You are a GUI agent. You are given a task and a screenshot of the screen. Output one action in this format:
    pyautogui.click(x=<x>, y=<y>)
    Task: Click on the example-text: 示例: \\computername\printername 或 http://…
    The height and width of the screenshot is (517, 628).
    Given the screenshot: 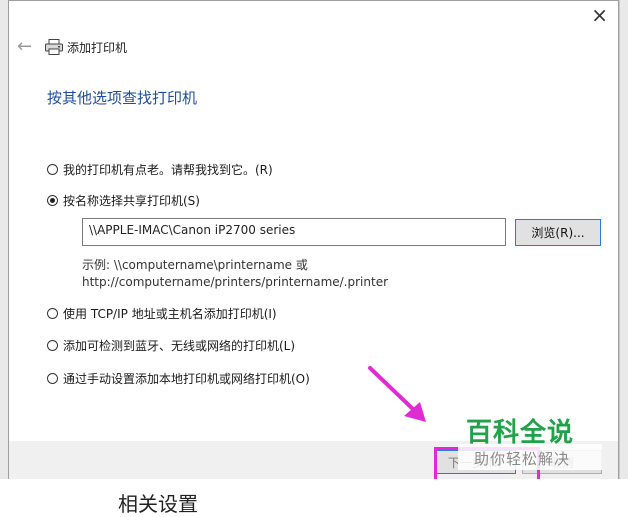 What is the action you would take?
    pyautogui.click(x=235, y=274)
    